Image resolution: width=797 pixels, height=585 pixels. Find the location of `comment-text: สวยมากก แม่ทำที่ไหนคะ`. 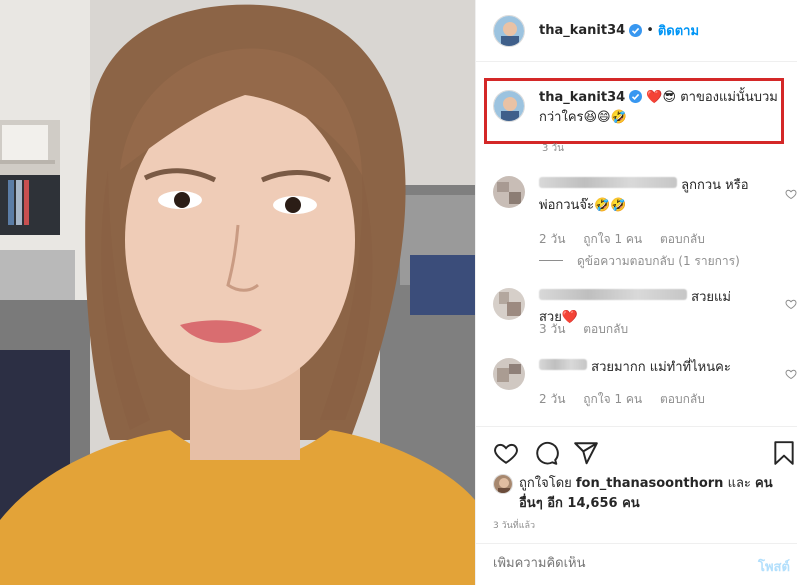

comment-text: สวยมากก แม่ทำที่ไหนคะ is located at coordinates (645, 368).